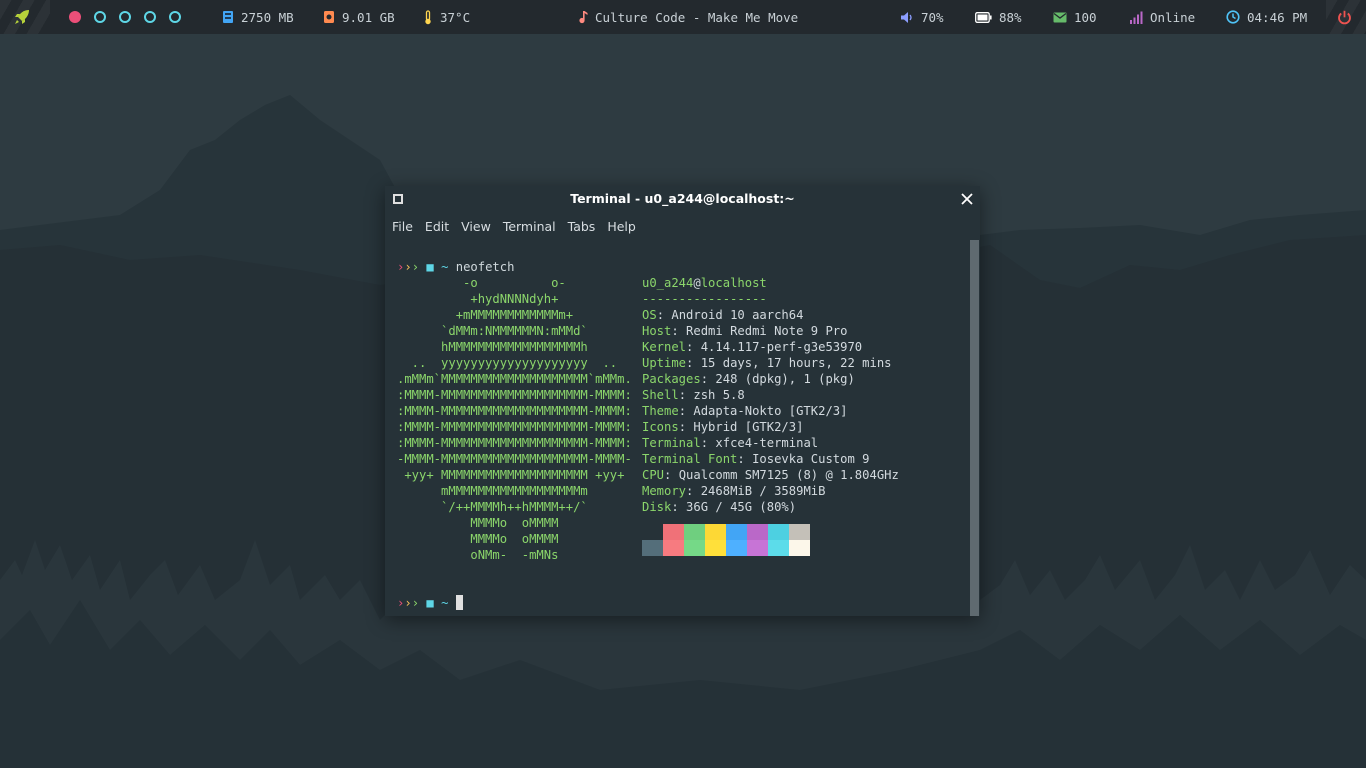 Image resolution: width=1366 pixels, height=768 pixels. I want to click on info-value: xfce4-terminal, so click(767, 443).